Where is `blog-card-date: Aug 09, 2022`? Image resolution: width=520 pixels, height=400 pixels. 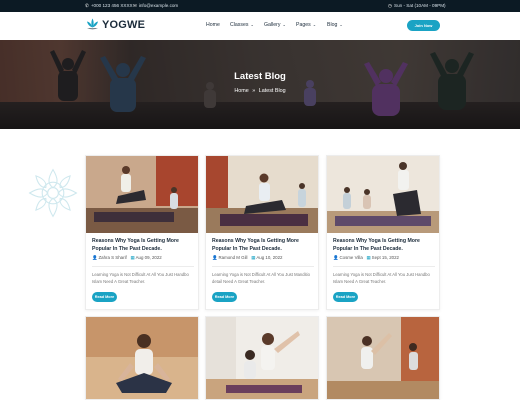
blog-card-date: Aug 09, 2022 is located at coordinates (148, 257).